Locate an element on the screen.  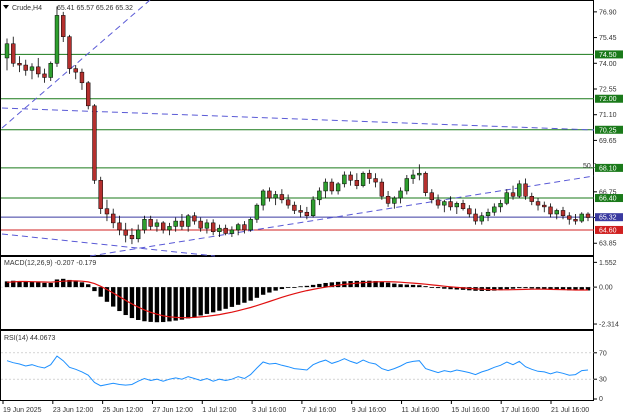
time-tick-label: 27 Jun 12:00 is located at coordinates (172, 410).